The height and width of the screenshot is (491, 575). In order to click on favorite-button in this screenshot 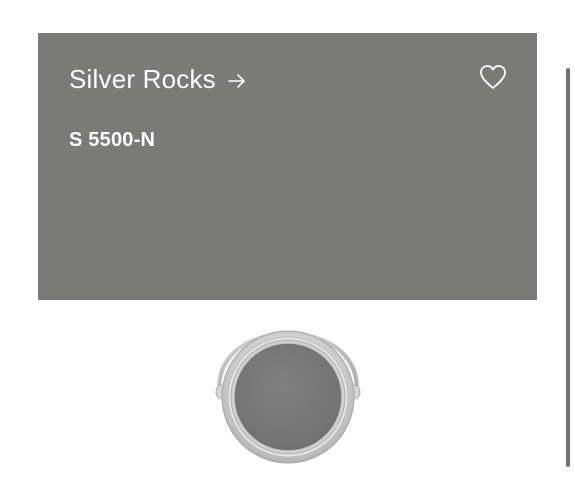, I will do `click(493, 78)`.